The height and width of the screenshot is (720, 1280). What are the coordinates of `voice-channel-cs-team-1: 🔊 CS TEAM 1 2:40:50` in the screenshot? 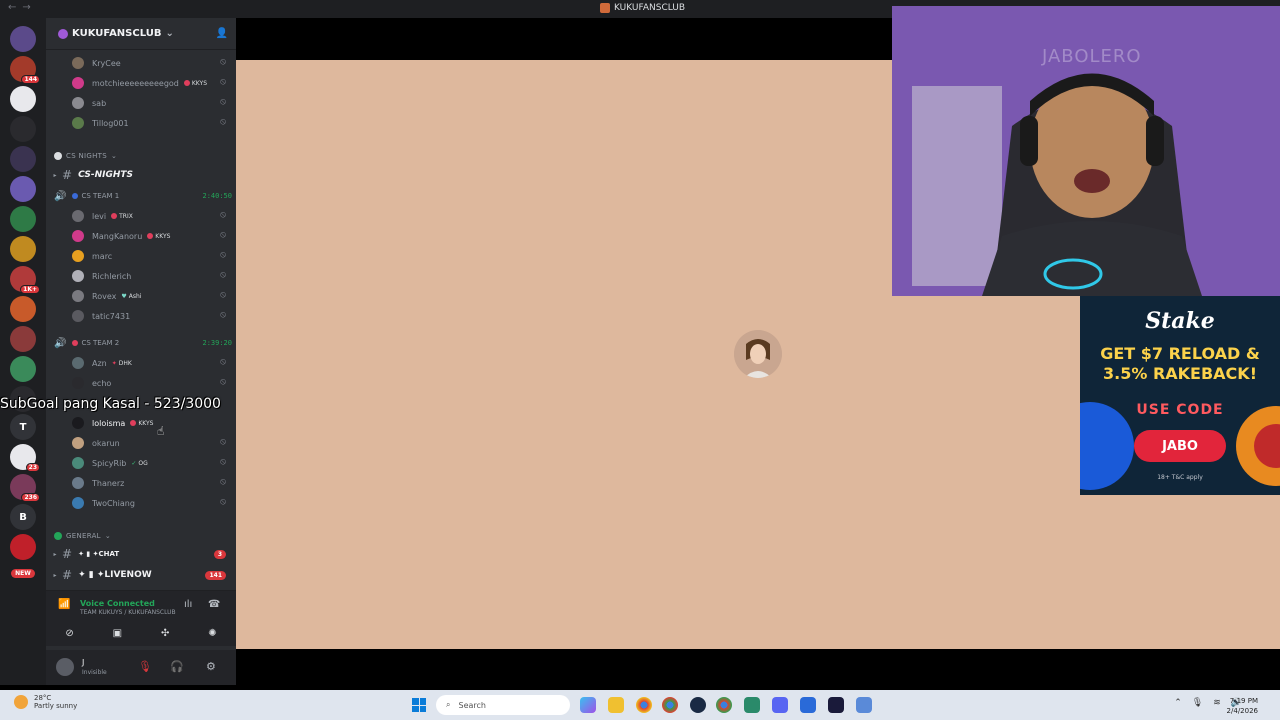 It's located at (143, 196).